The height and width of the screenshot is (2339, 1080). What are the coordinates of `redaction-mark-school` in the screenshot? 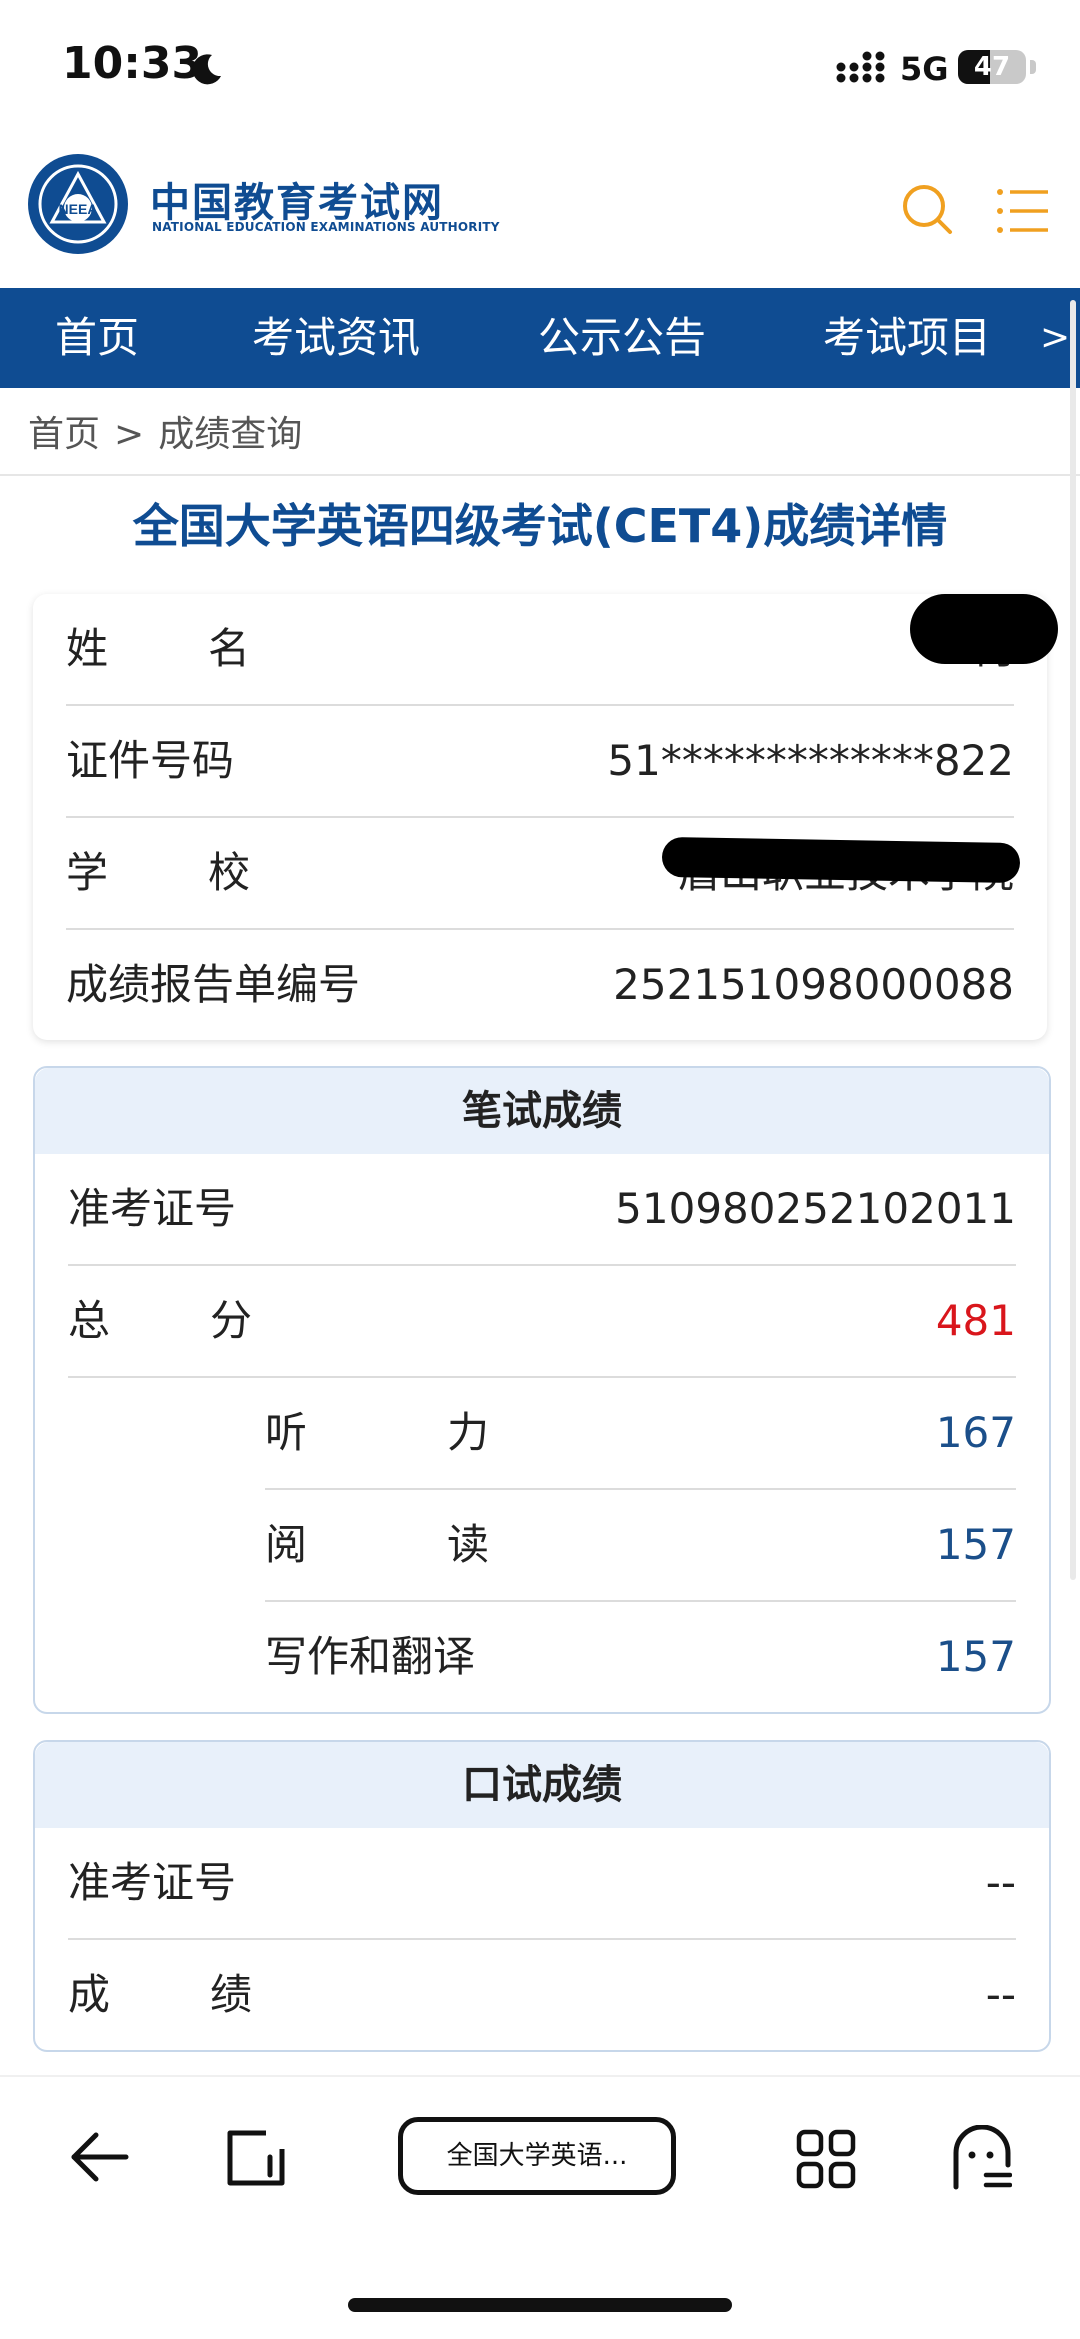 It's located at (841, 860).